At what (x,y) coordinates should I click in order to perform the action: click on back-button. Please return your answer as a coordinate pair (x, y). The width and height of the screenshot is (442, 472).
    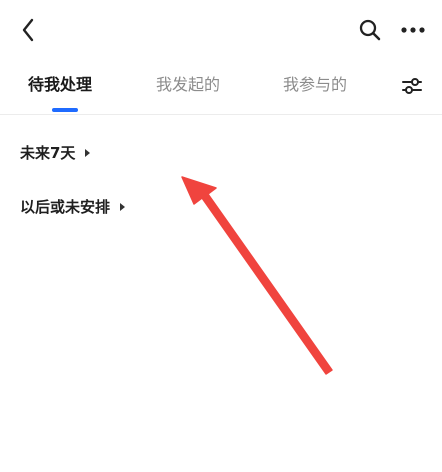
    Looking at the image, I should click on (28, 30).